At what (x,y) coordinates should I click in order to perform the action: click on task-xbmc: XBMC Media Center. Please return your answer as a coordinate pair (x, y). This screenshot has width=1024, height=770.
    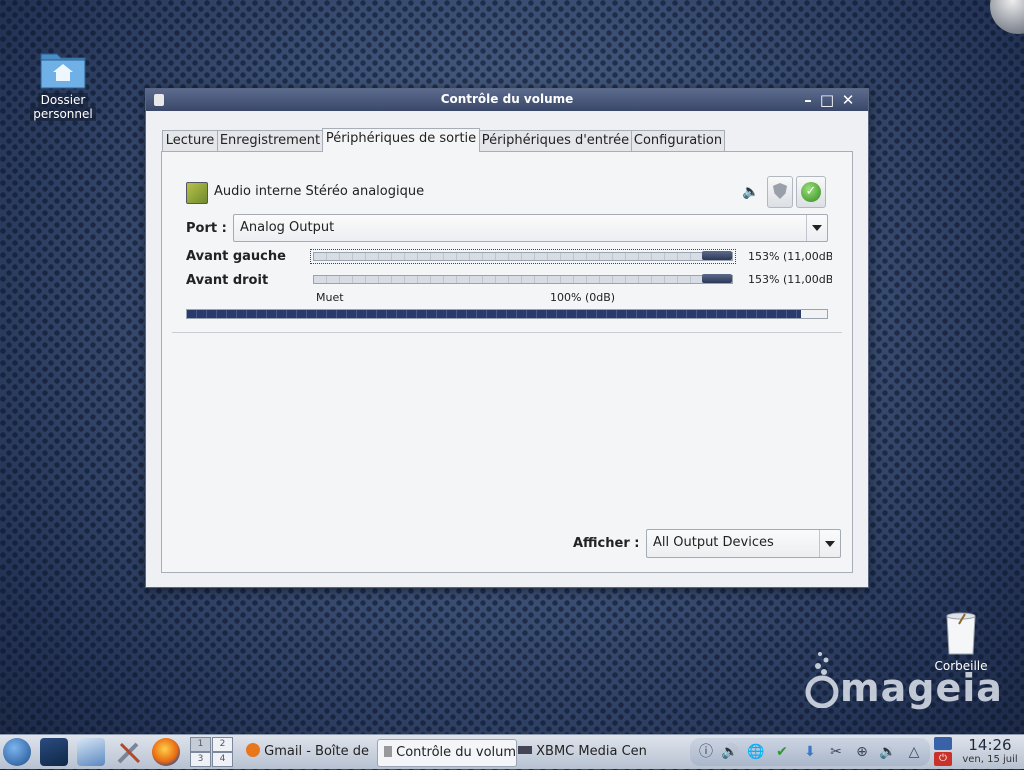
    Looking at the image, I should click on (582, 752).